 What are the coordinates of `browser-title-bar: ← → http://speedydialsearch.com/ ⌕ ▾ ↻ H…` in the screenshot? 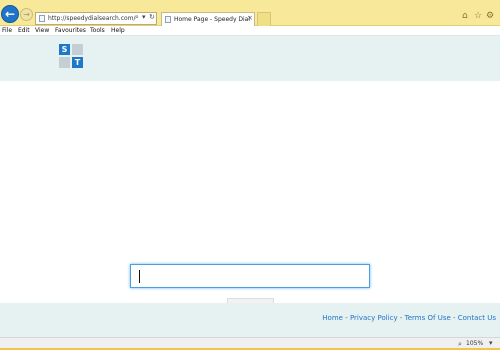 It's located at (250, 13).